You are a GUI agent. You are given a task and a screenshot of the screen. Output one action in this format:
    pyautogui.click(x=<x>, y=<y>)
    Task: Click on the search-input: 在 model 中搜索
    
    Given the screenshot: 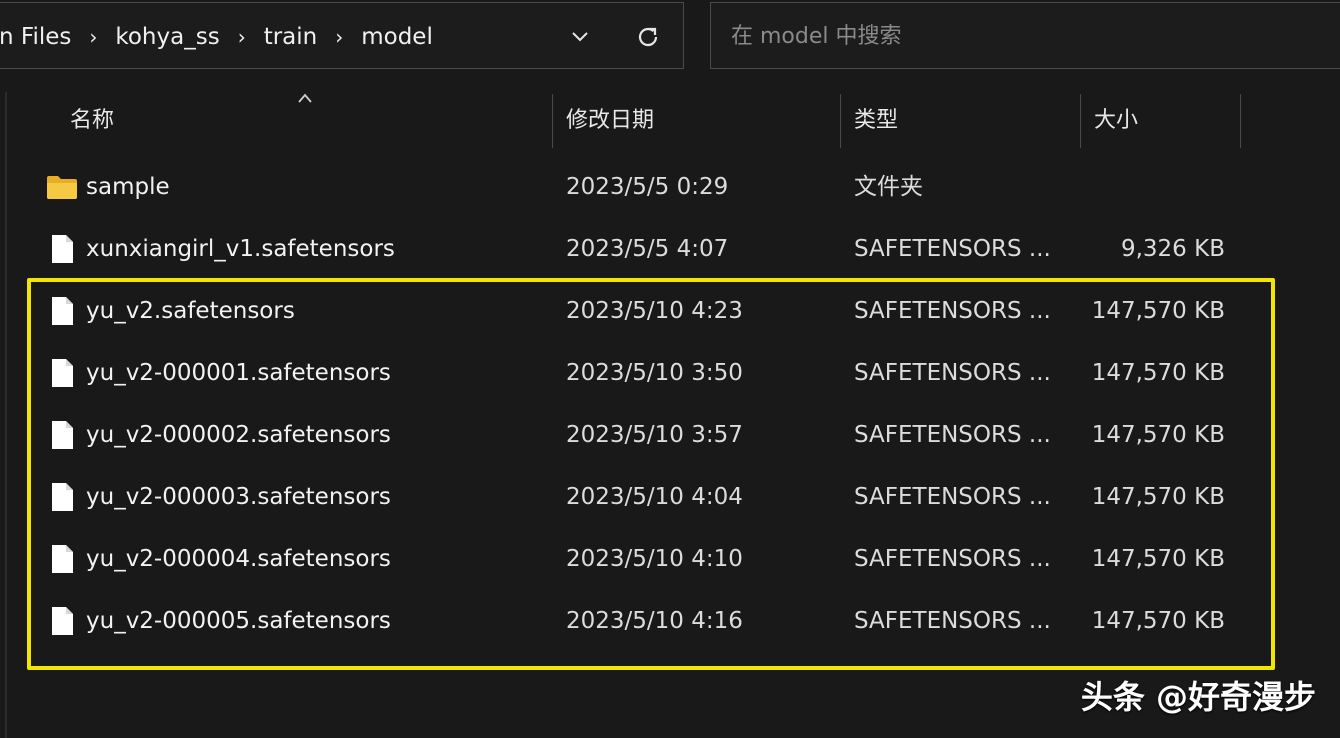 What is the action you would take?
    pyautogui.click(x=1025, y=35)
    